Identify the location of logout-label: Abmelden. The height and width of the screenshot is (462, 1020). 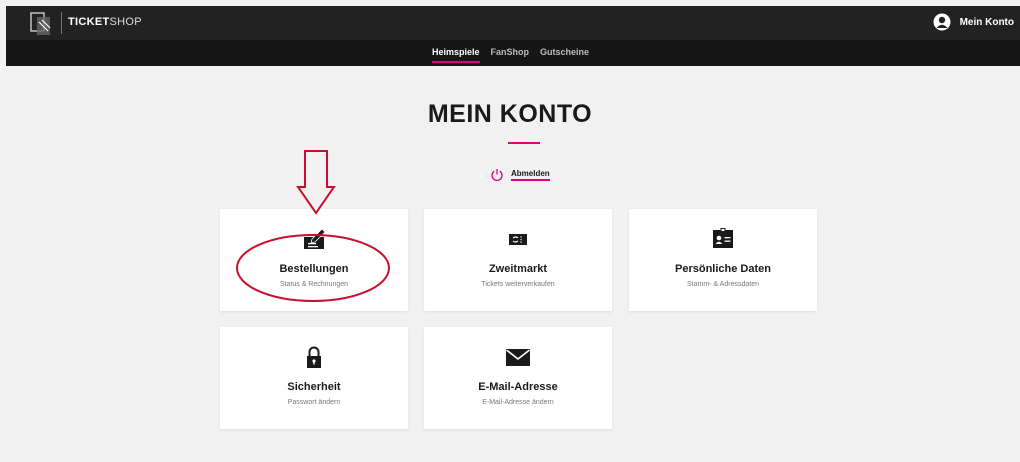
(530, 175).